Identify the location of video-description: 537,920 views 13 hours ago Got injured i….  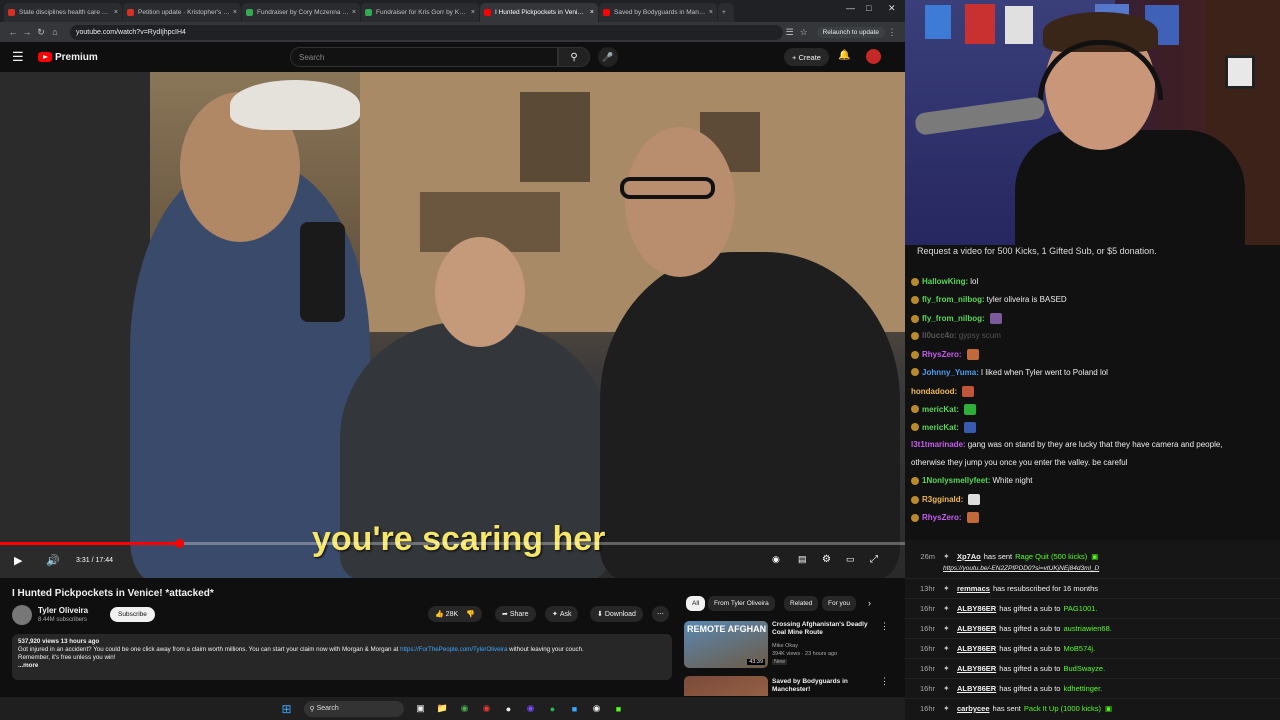
(342, 657).